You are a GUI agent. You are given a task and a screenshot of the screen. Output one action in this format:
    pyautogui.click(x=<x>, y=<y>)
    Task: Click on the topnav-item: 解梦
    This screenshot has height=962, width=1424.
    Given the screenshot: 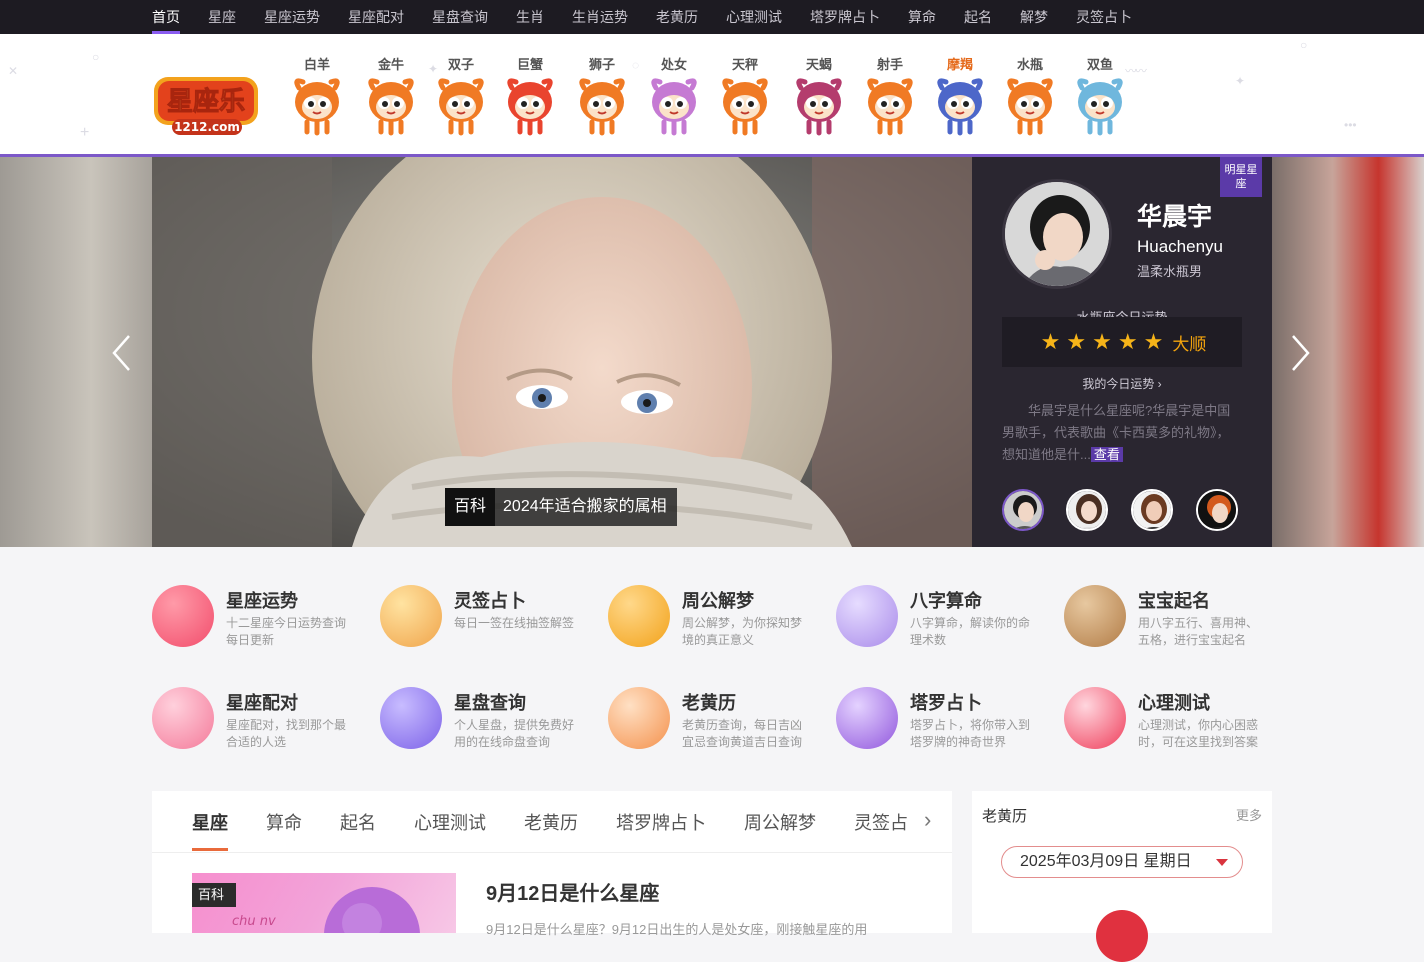 What is the action you would take?
    pyautogui.click(x=1034, y=17)
    